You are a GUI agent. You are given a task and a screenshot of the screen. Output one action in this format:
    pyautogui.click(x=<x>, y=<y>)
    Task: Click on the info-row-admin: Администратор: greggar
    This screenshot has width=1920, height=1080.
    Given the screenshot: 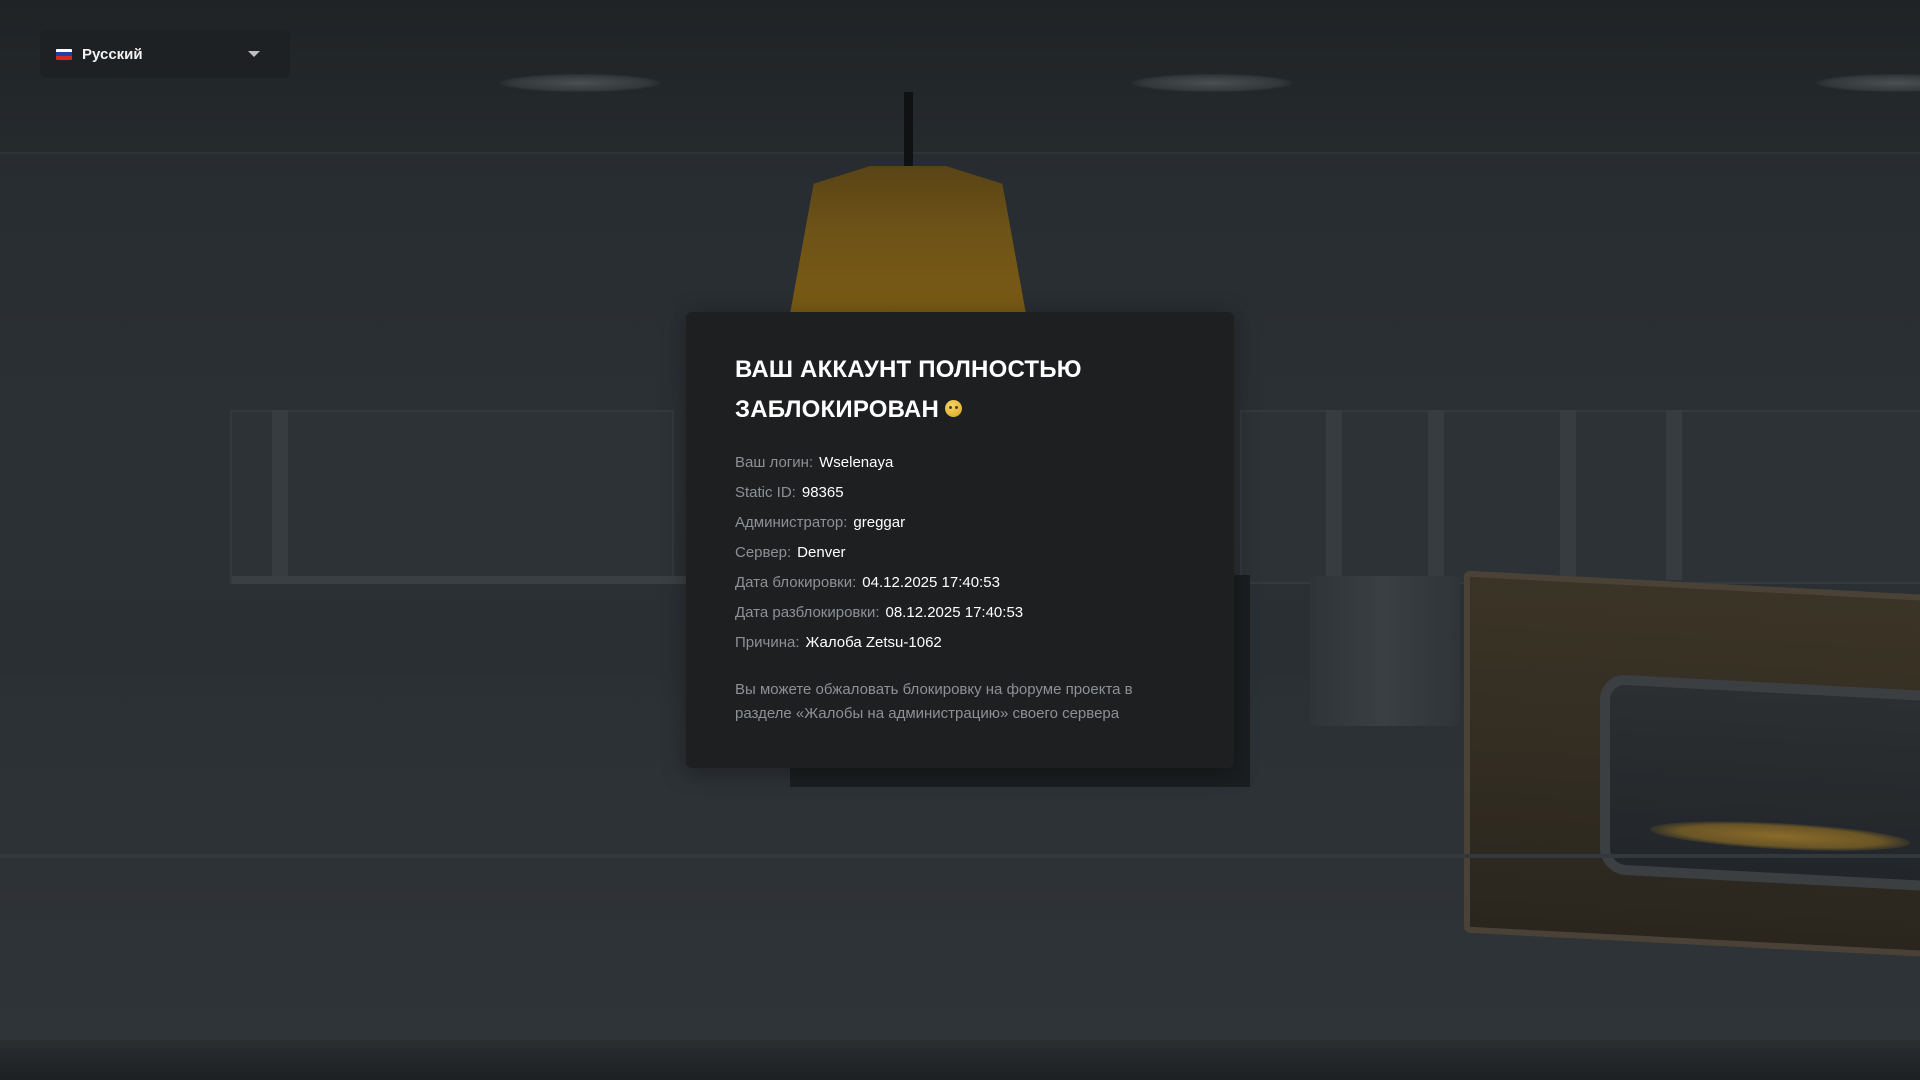 What is the action you would take?
    pyautogui.click(x=960, y=523)
    